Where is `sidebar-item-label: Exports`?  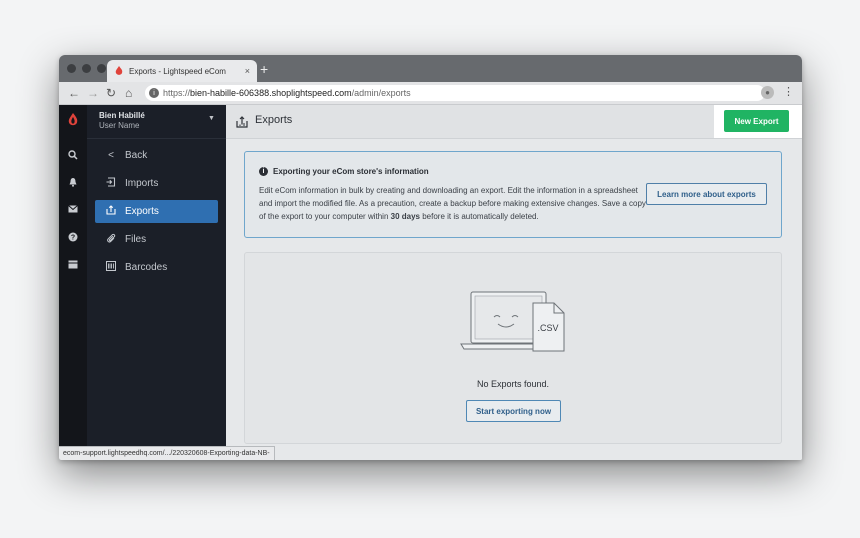
sidebar-item-label: Exports is located at coordinates (142, 211).